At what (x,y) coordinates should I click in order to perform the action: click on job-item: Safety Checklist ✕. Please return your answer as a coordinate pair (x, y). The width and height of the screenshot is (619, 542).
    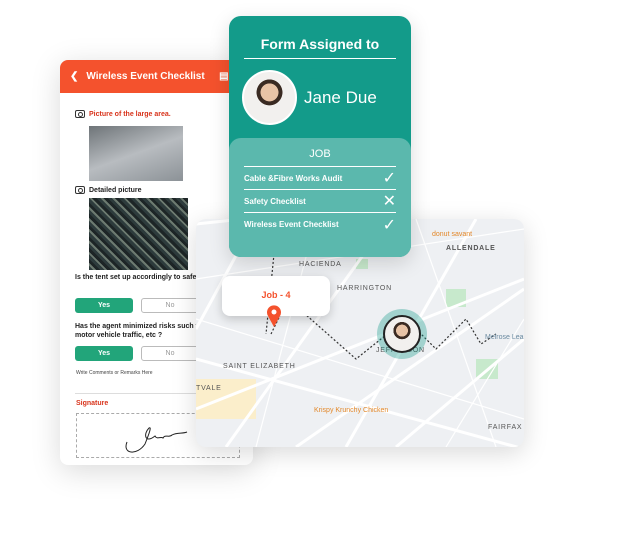
    Looking at the image, I should click on (320, 201).